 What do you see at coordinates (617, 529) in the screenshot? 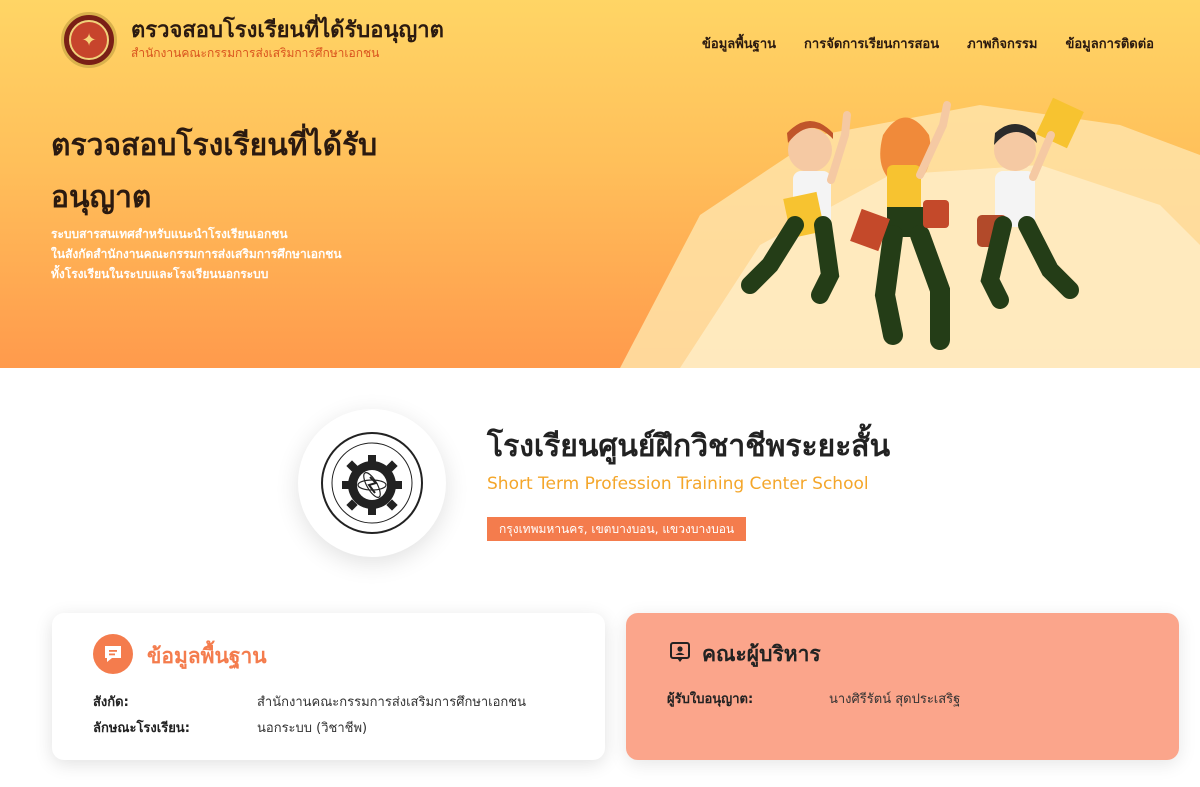
I see `location-badge: กรุงเทพมหานคร, เขตบางบอน, แขวงบางบอน` at bounding box center [617, 529].